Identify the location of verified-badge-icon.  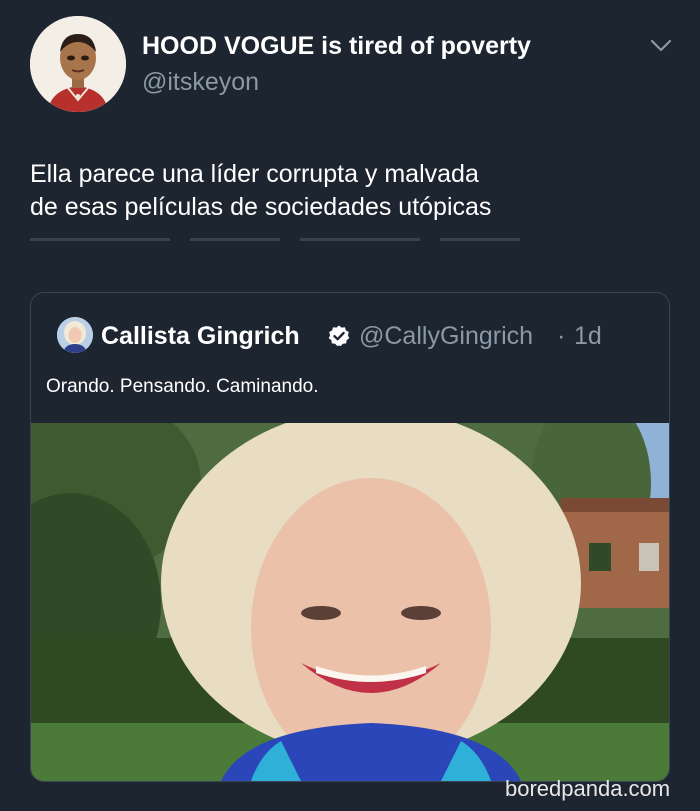
(339, 336).